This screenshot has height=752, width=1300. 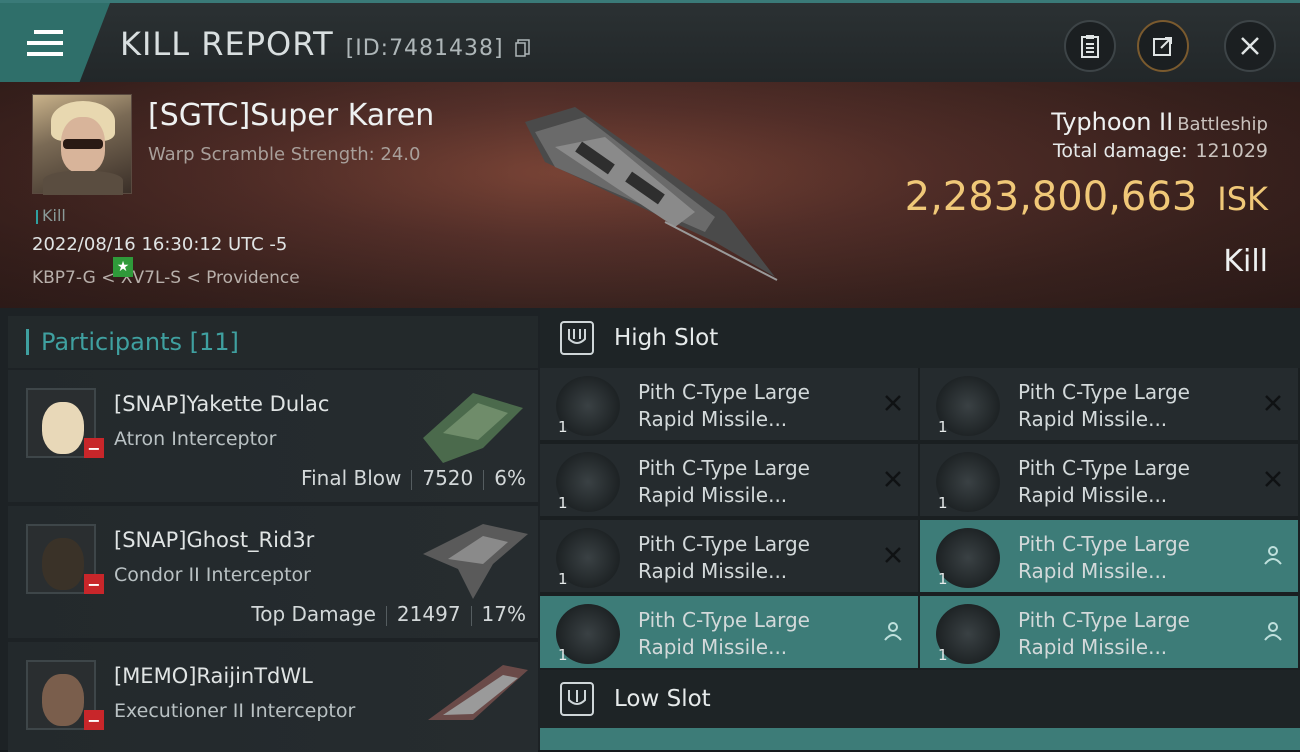 I want to click on low-slot-row, so click(x=920, y=739).